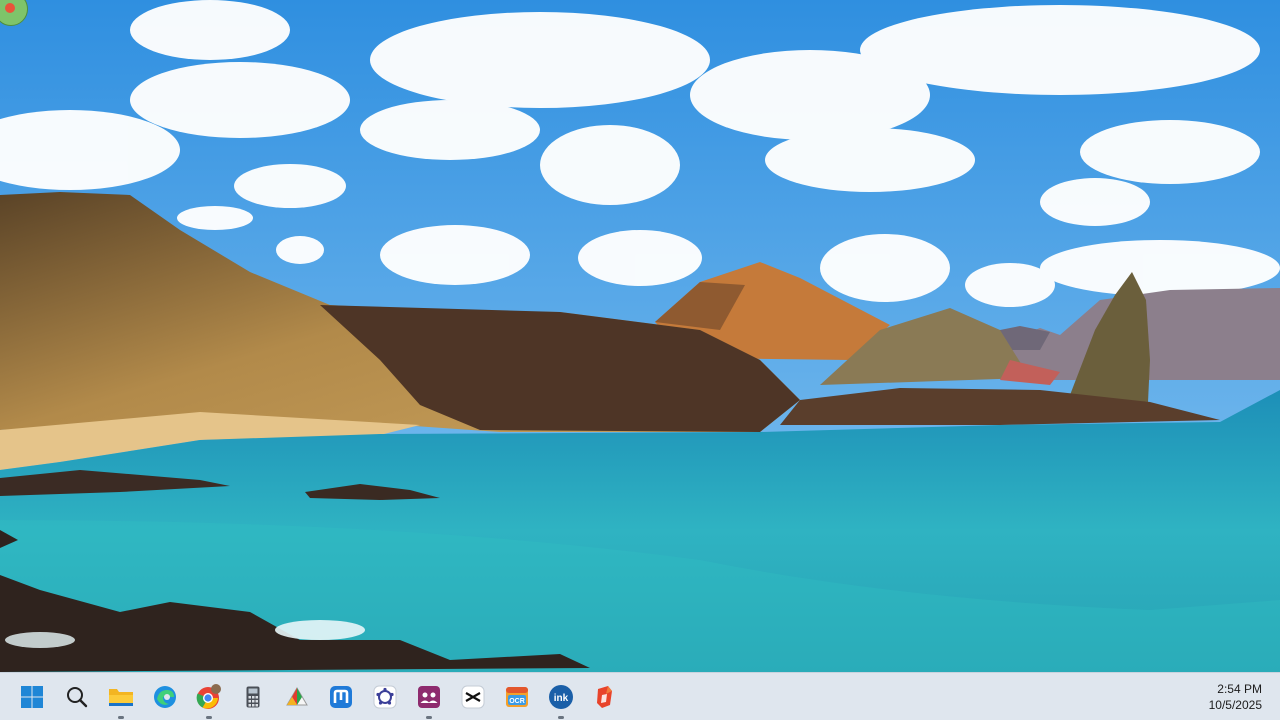  I want to click on ink-label: ink, so click(561, 698).